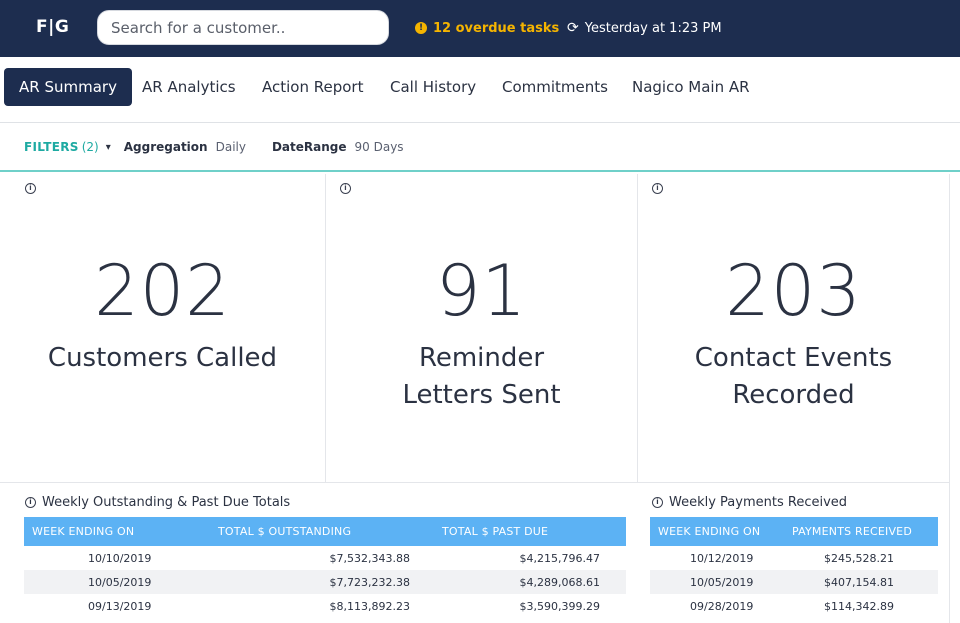 This screenshot has height=623, width=960. I want to click on kpi-value: 91, so click(481, 291).